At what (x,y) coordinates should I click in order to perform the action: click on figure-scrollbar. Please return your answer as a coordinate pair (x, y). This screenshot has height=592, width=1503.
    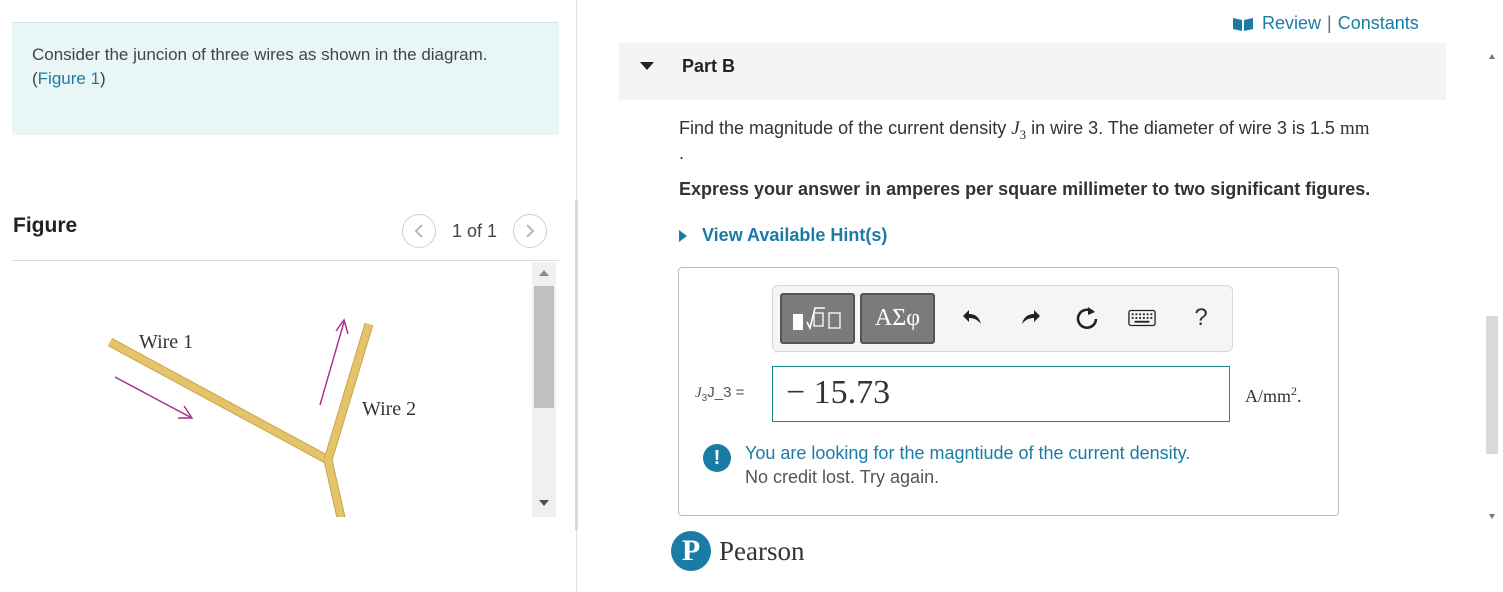
    Looking at the image, I should click on (544, 389).